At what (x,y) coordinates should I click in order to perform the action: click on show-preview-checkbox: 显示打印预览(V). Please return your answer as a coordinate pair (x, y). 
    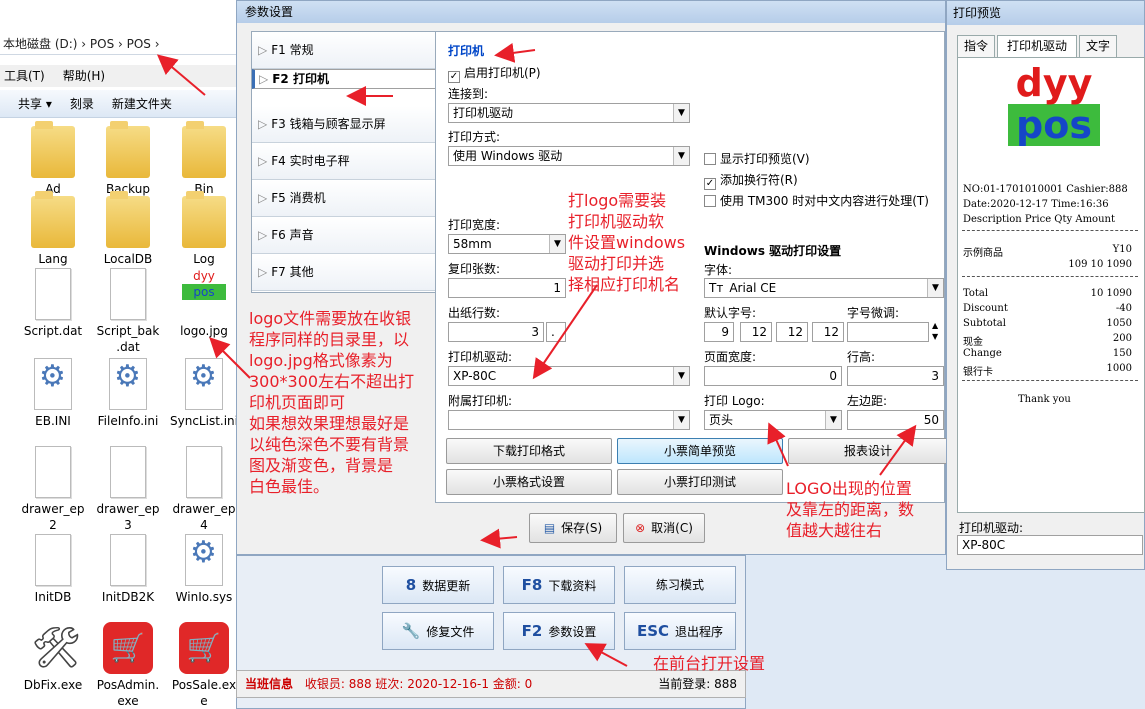
    Looking at the image, I should click on (757, 158).